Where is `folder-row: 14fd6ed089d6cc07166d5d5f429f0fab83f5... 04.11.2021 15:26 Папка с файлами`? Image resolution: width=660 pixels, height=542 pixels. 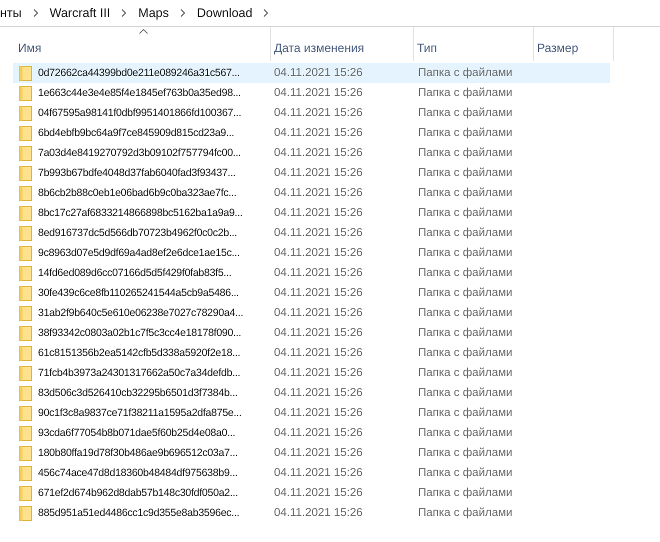 folder-row: 14fd6ed089d6cc07166d5d5f429f0fab83f5... 04.11.2021 15:26 Папка с файлами is located at coordinates (311, 273).